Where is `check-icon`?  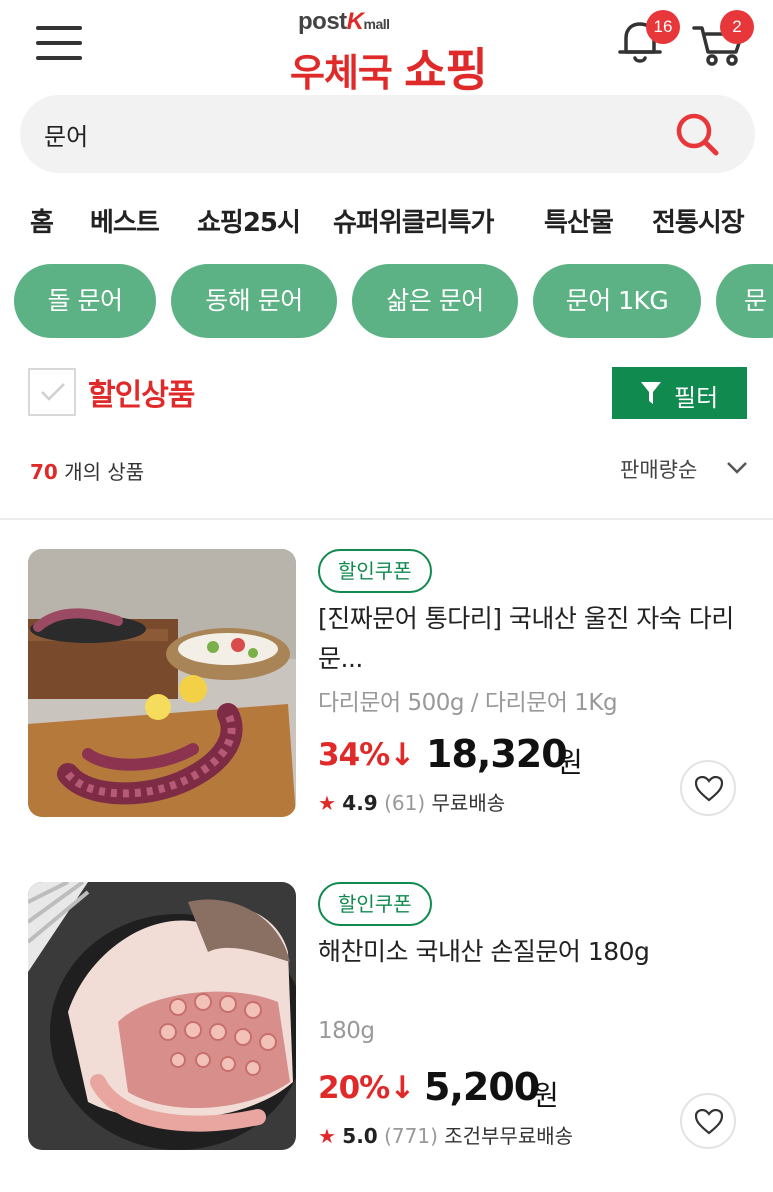
check-icon is located at coordinates (53, 392).